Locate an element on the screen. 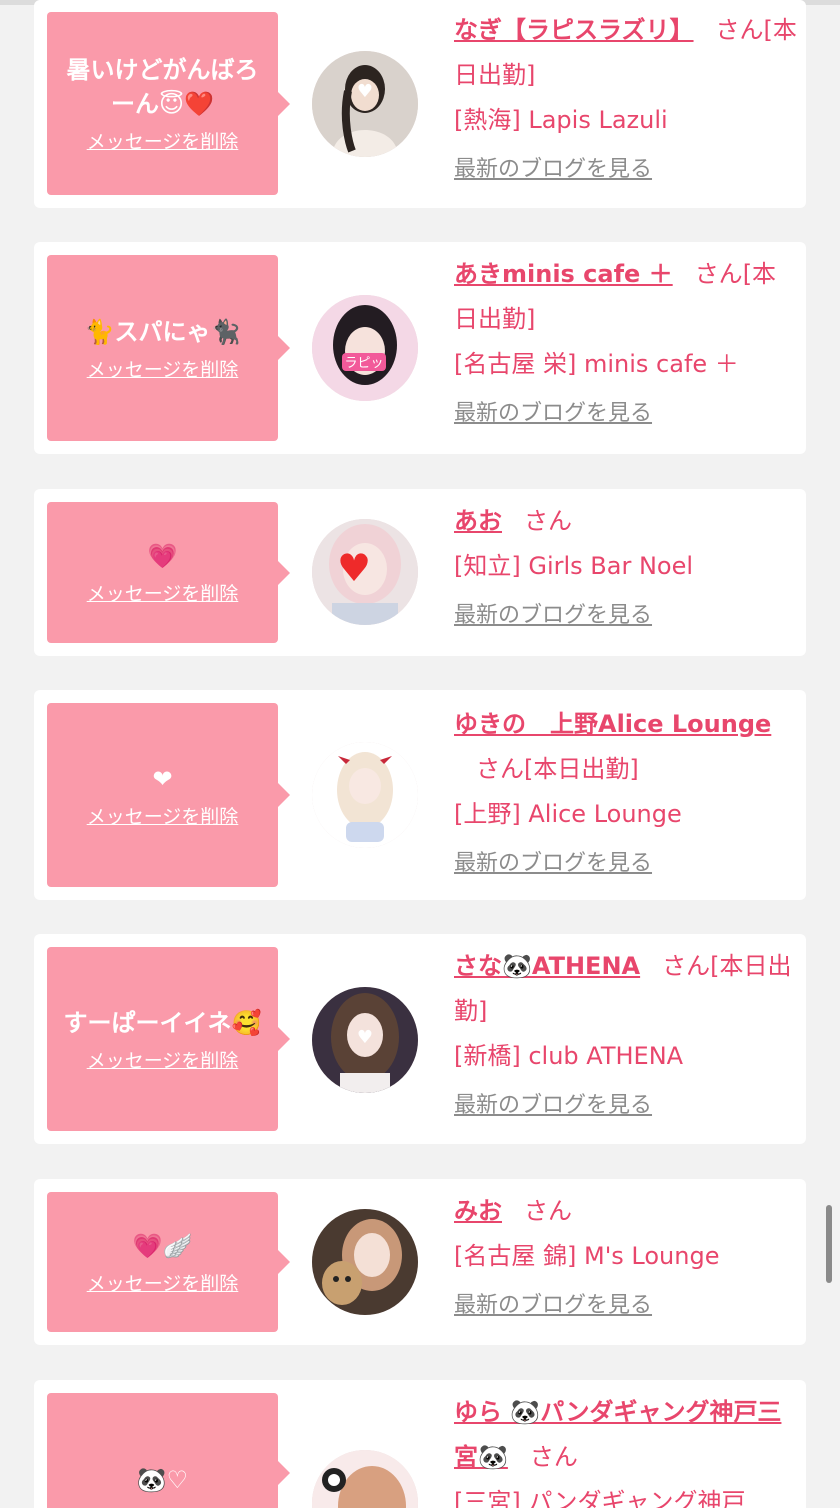  girl-name-link: なぎ【ラピスラズリ】 is located at coordinates (574, 30).